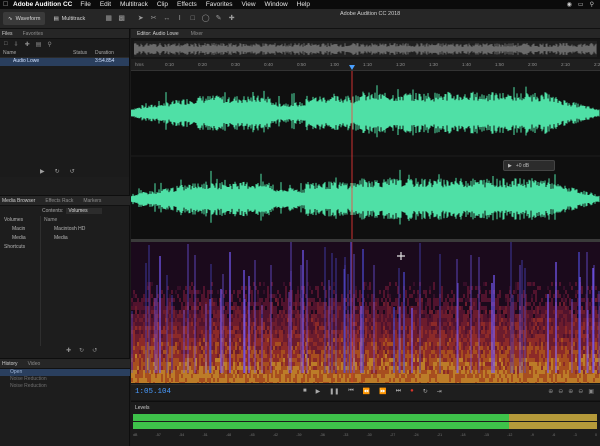  Describe the element at coordinates (15, 220) in the screenshot. I see `tree-item: Volumes` at that location.